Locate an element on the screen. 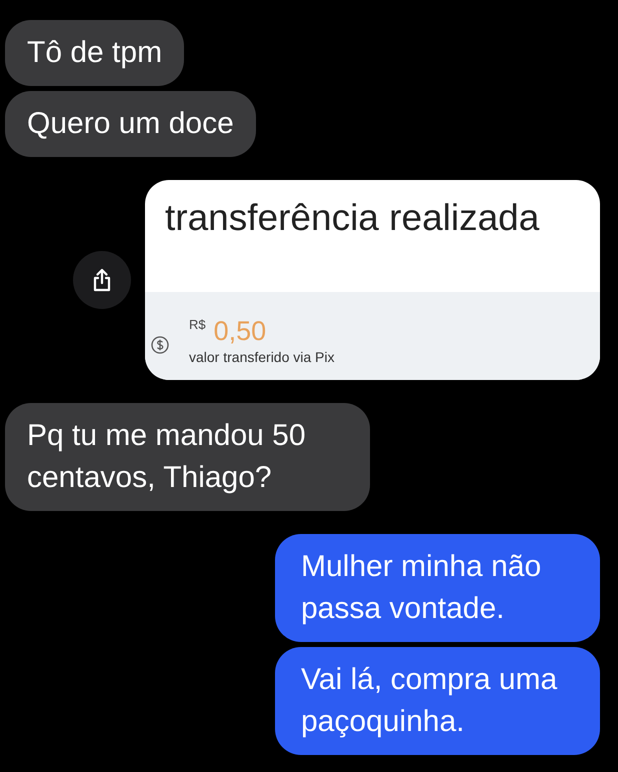 This screenshot has width=618, height=772. transfer-title: transferência realizada is located at coordinates (352, 217).